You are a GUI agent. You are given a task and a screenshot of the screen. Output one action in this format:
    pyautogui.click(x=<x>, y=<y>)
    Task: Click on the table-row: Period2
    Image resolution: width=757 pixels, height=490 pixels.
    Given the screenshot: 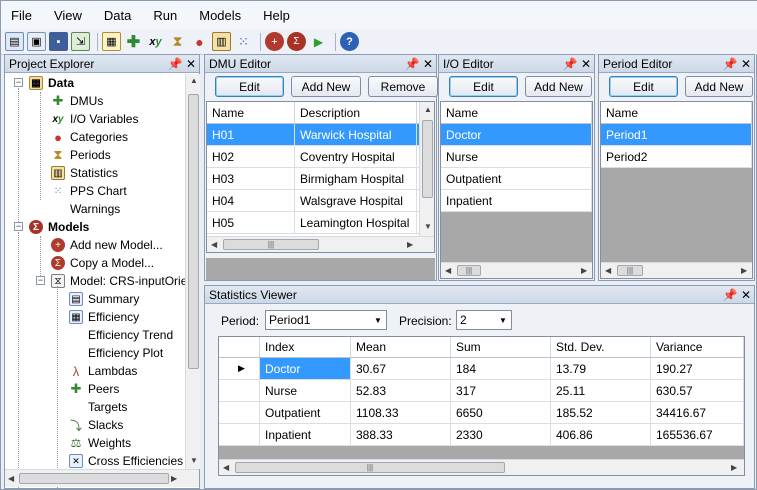 What is the action you would take?
    pyautogui.click(x=676, y=157)
    